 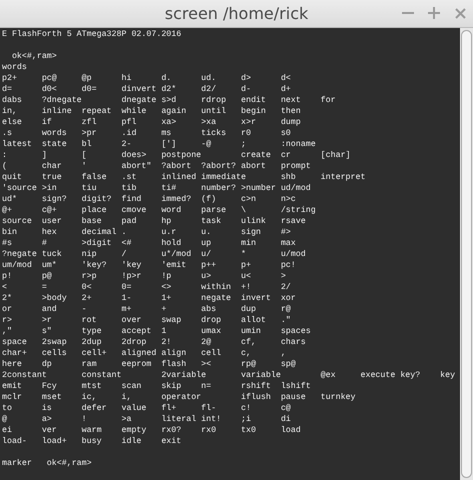 I want to click on output-line: @+ c@+ place cmove word parse \ /string, so click(x=159, y=211).